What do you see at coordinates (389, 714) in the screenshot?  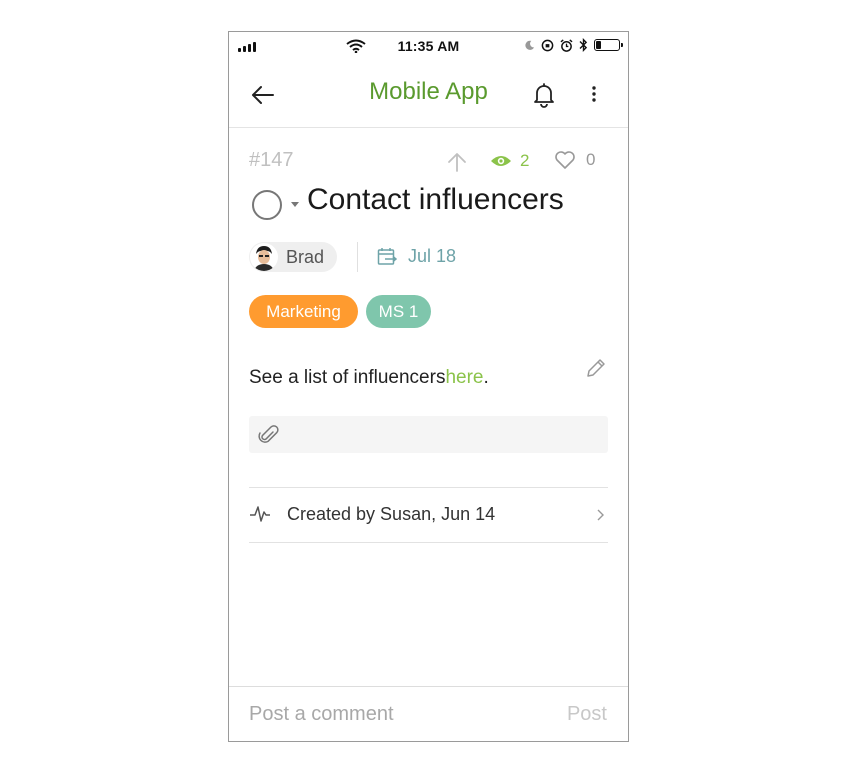 I see `comment-input` at bounding box center [389, 714].